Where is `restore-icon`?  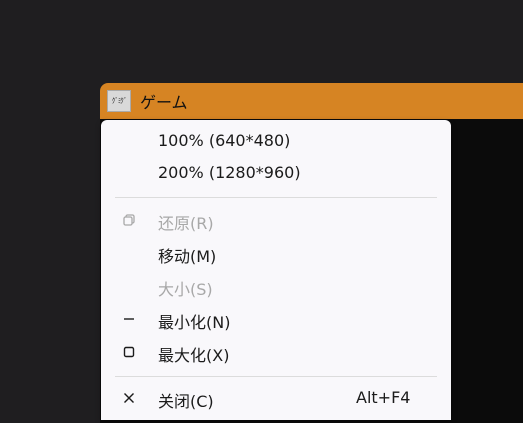
restore-icon is located at coordinates (129, 220).